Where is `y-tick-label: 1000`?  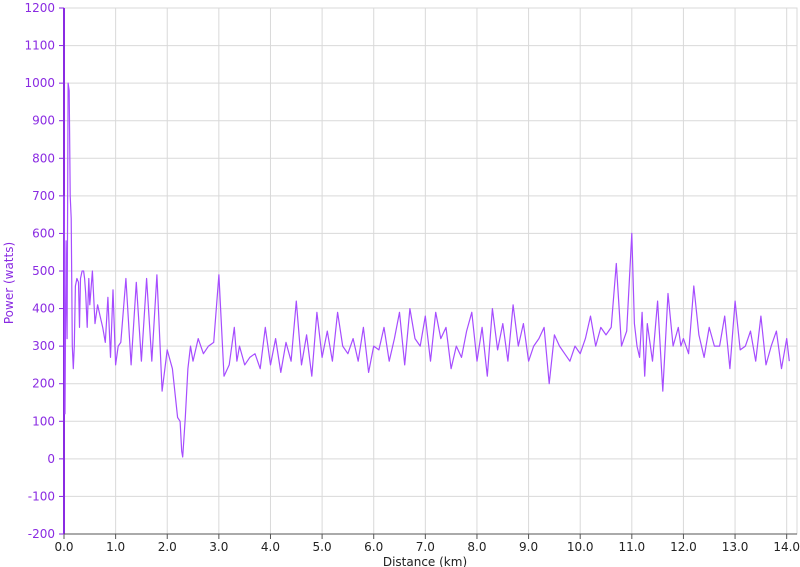 y-tick-label: 1000 is located at coordinates (39, 83).